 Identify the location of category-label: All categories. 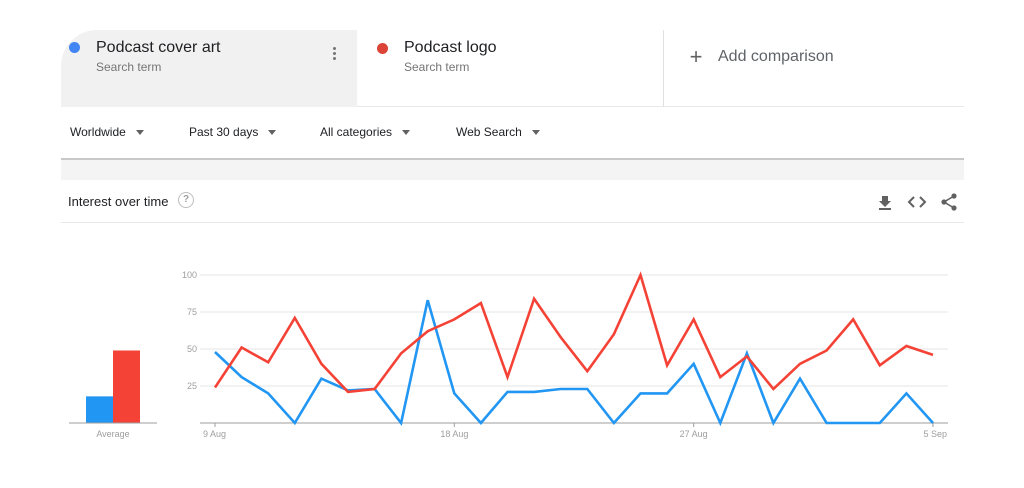
(356, 132).